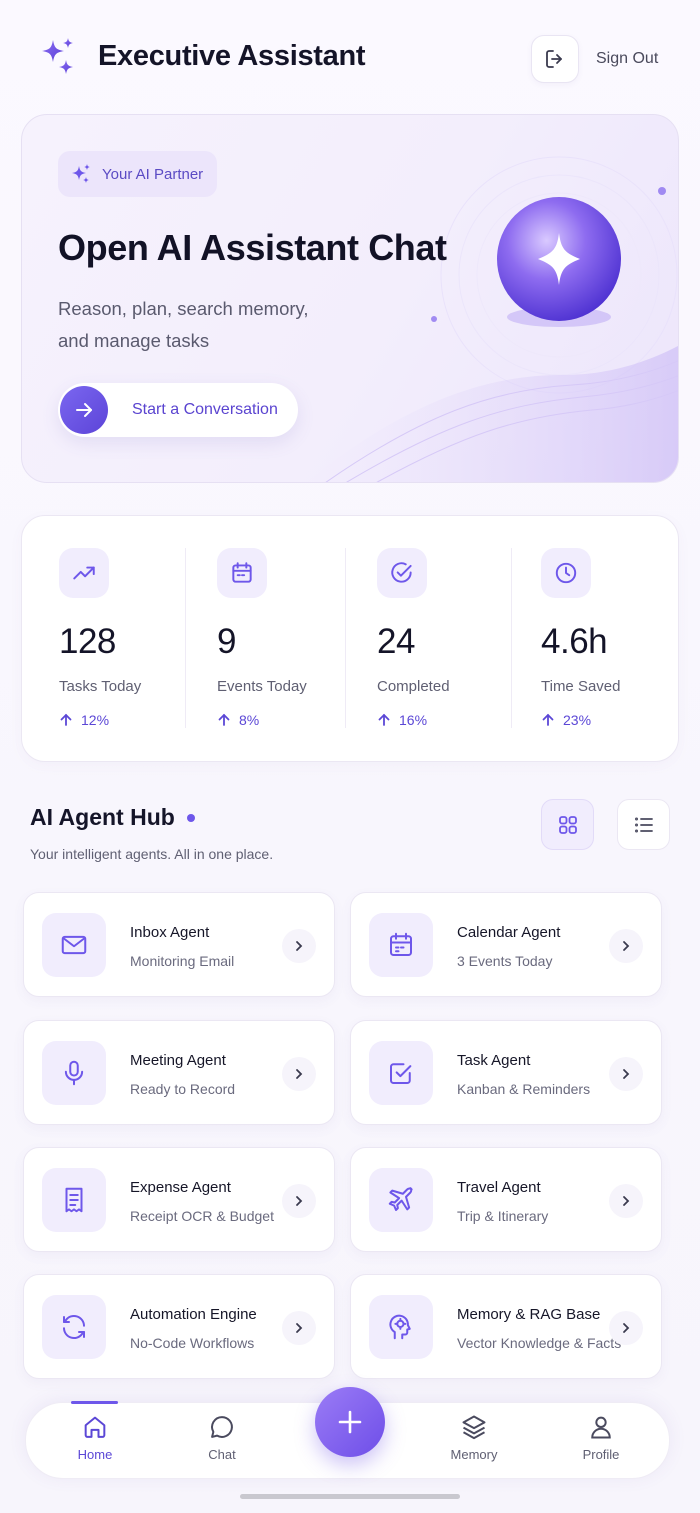 The height and width of the screenshot is (1513, 700). Describe the element at coordinates (226, 641) in the screenshot. I see `stat-value: 9` at that location.